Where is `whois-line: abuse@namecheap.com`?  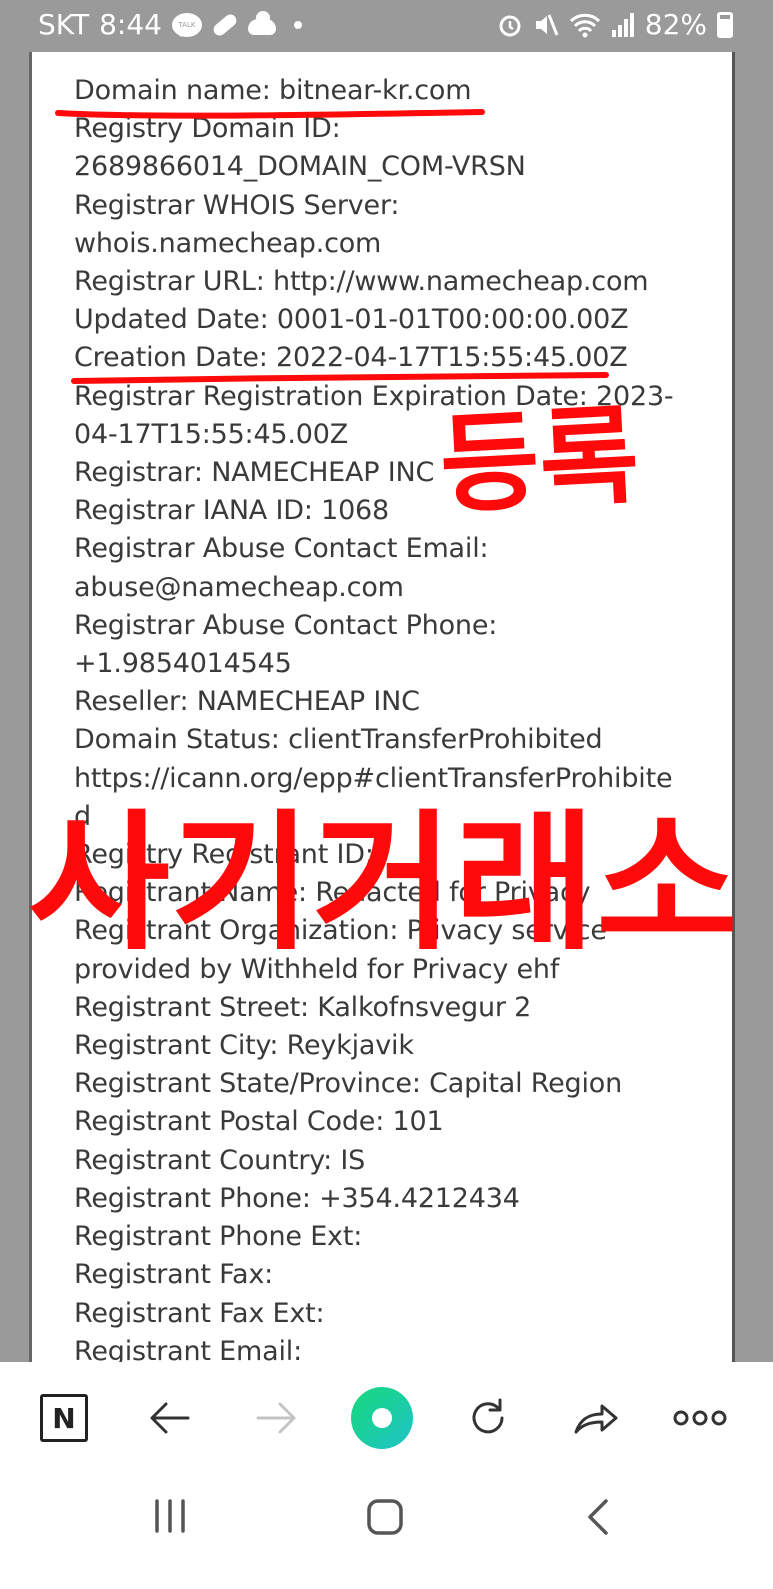 whois-line: abuse@namecheap.com is located at coordinates (239, 587).